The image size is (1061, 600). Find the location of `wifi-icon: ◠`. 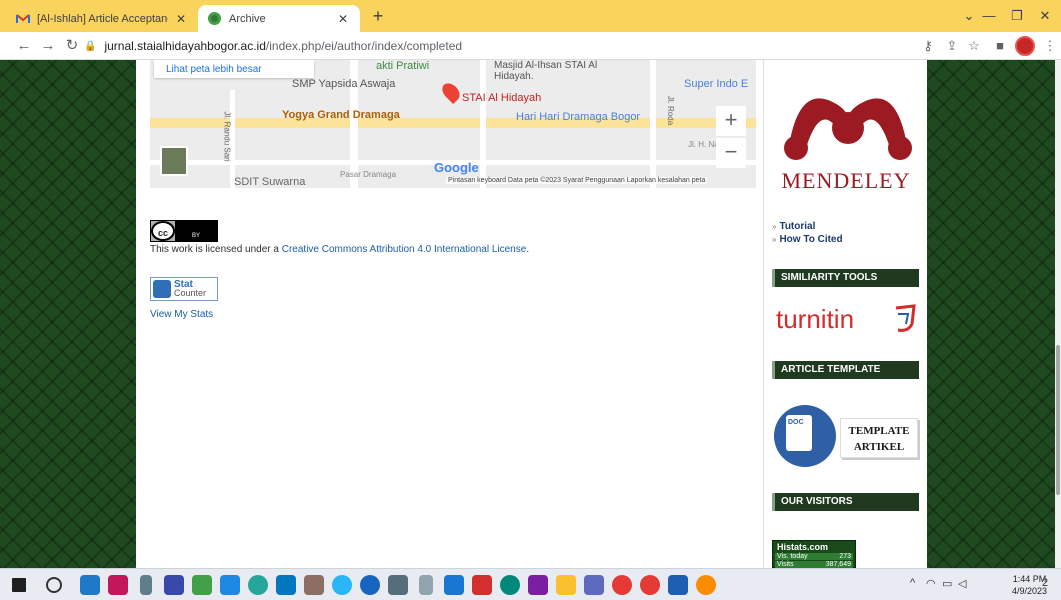

wifi-icon: ◠ is located at coordinates (931, 583).